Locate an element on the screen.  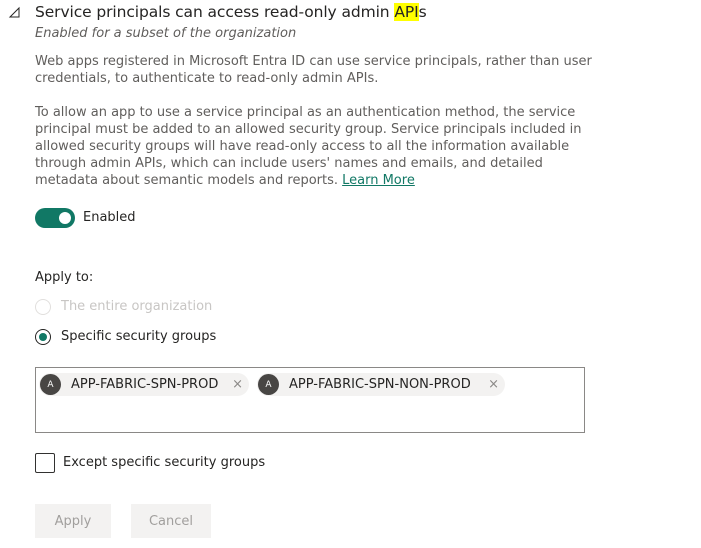
group-chip: A APP-FABRIC-SPN-NON-PROD × is located at coordinates (381, 384).